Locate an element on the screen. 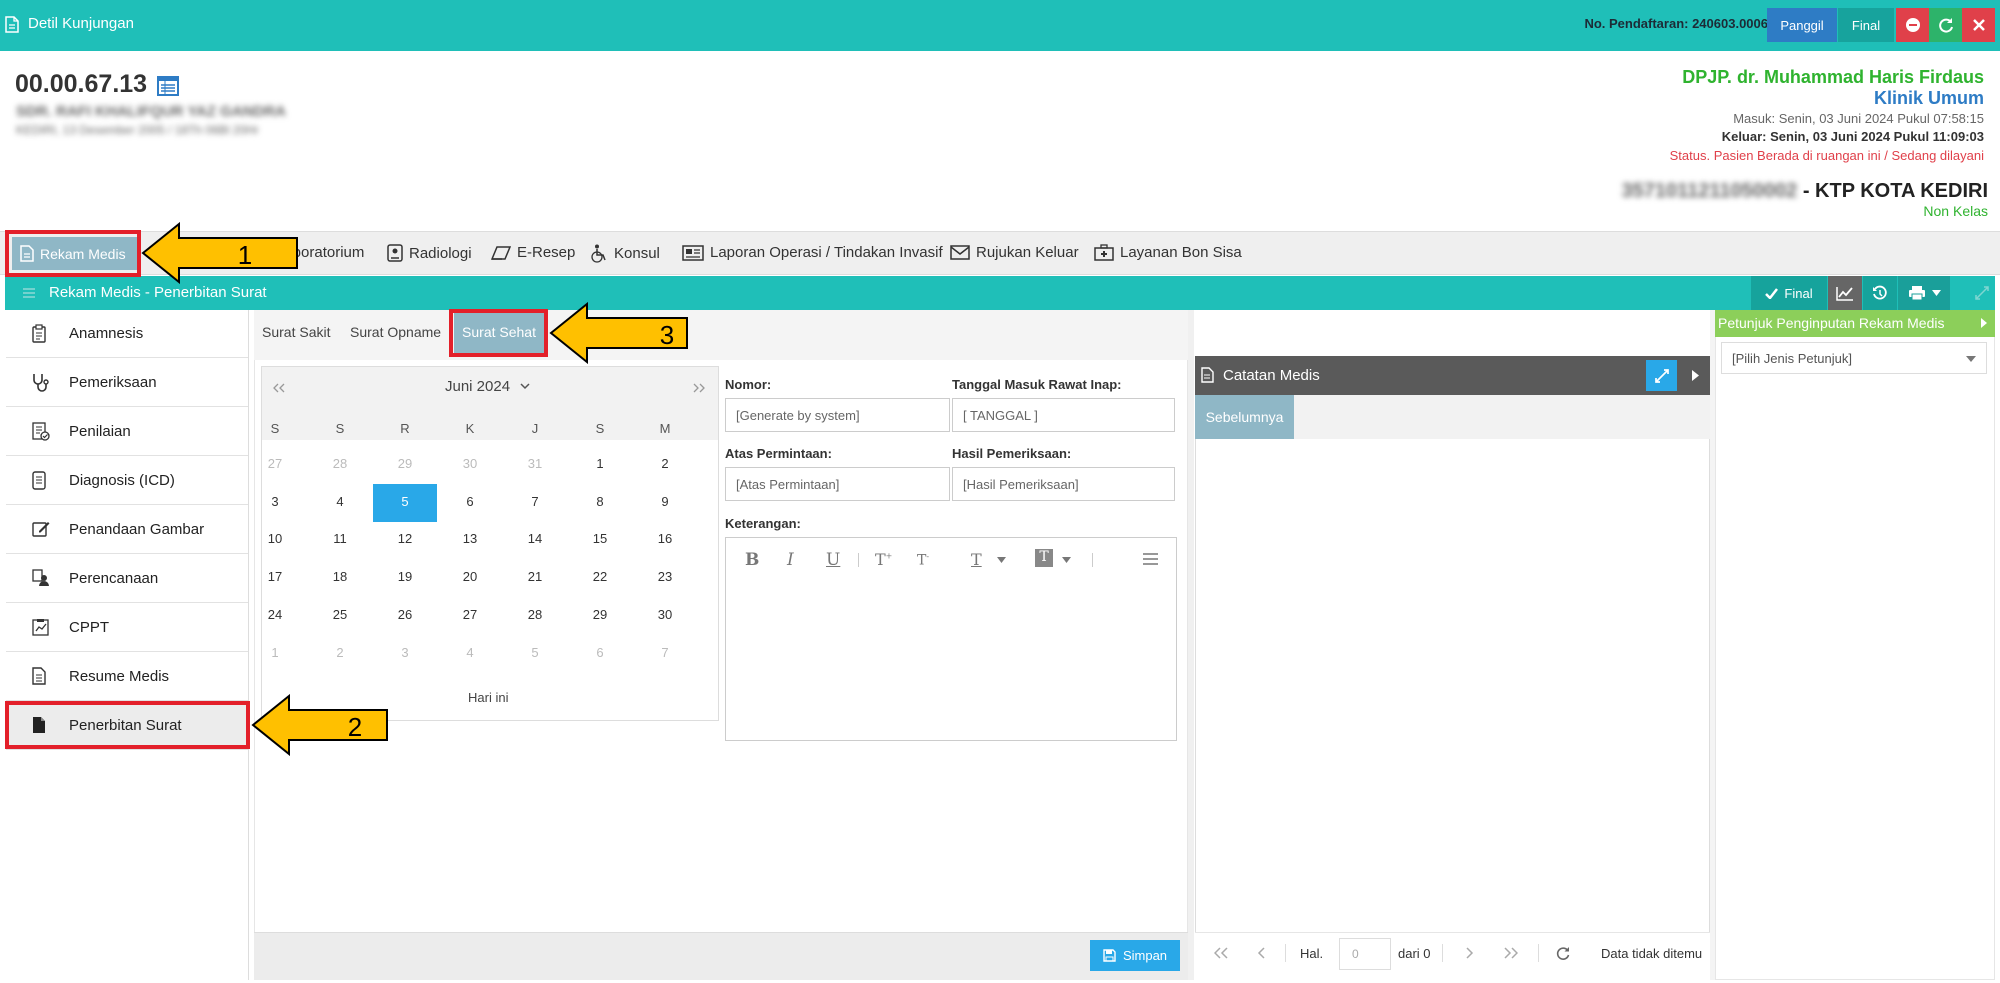  calendar-day: 17 is located at coordinates (275, 576).